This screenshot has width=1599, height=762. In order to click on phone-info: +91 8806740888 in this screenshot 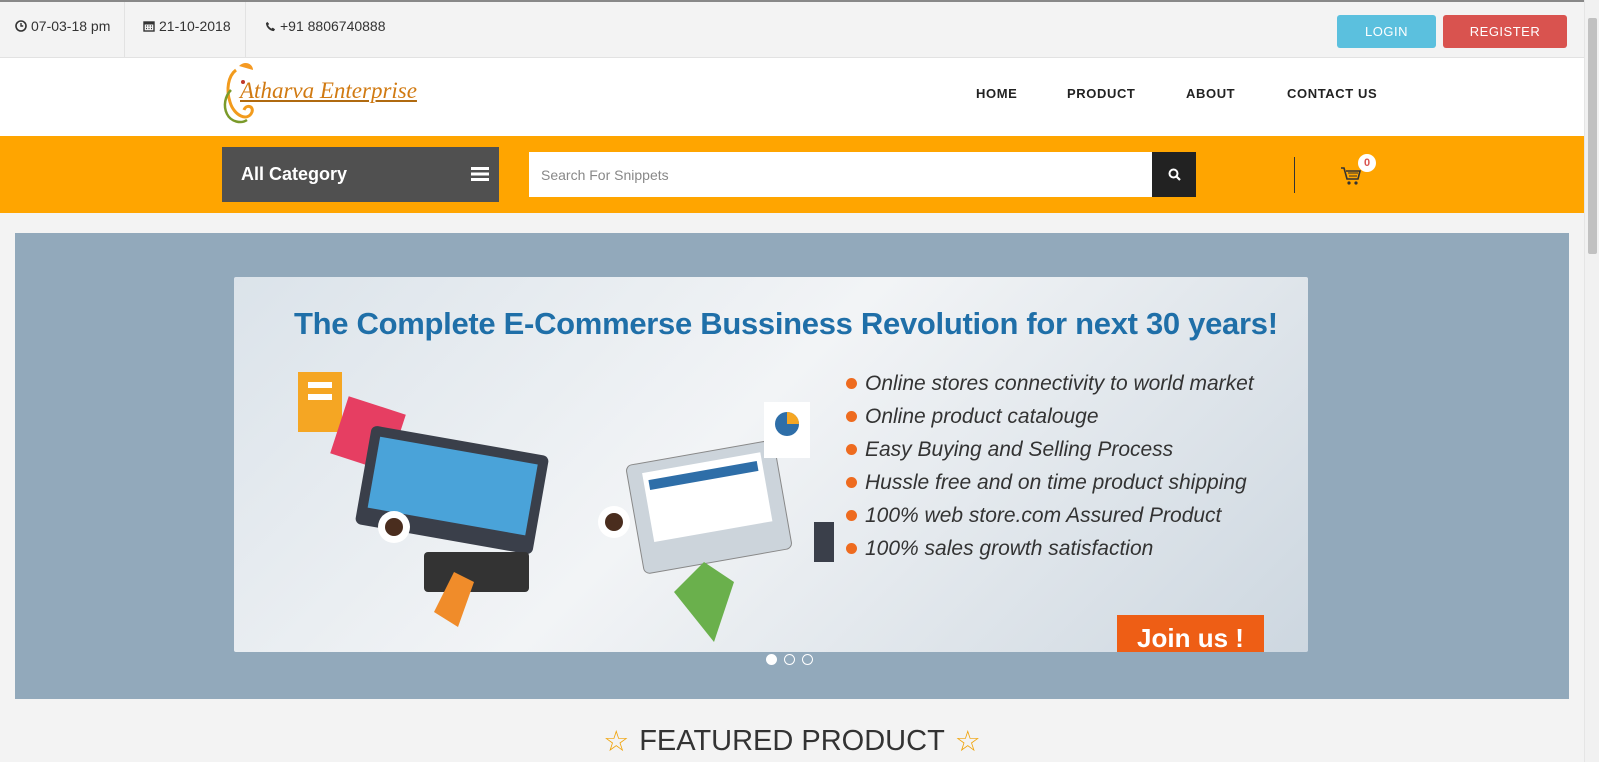, I will do `click(325, 26)`.